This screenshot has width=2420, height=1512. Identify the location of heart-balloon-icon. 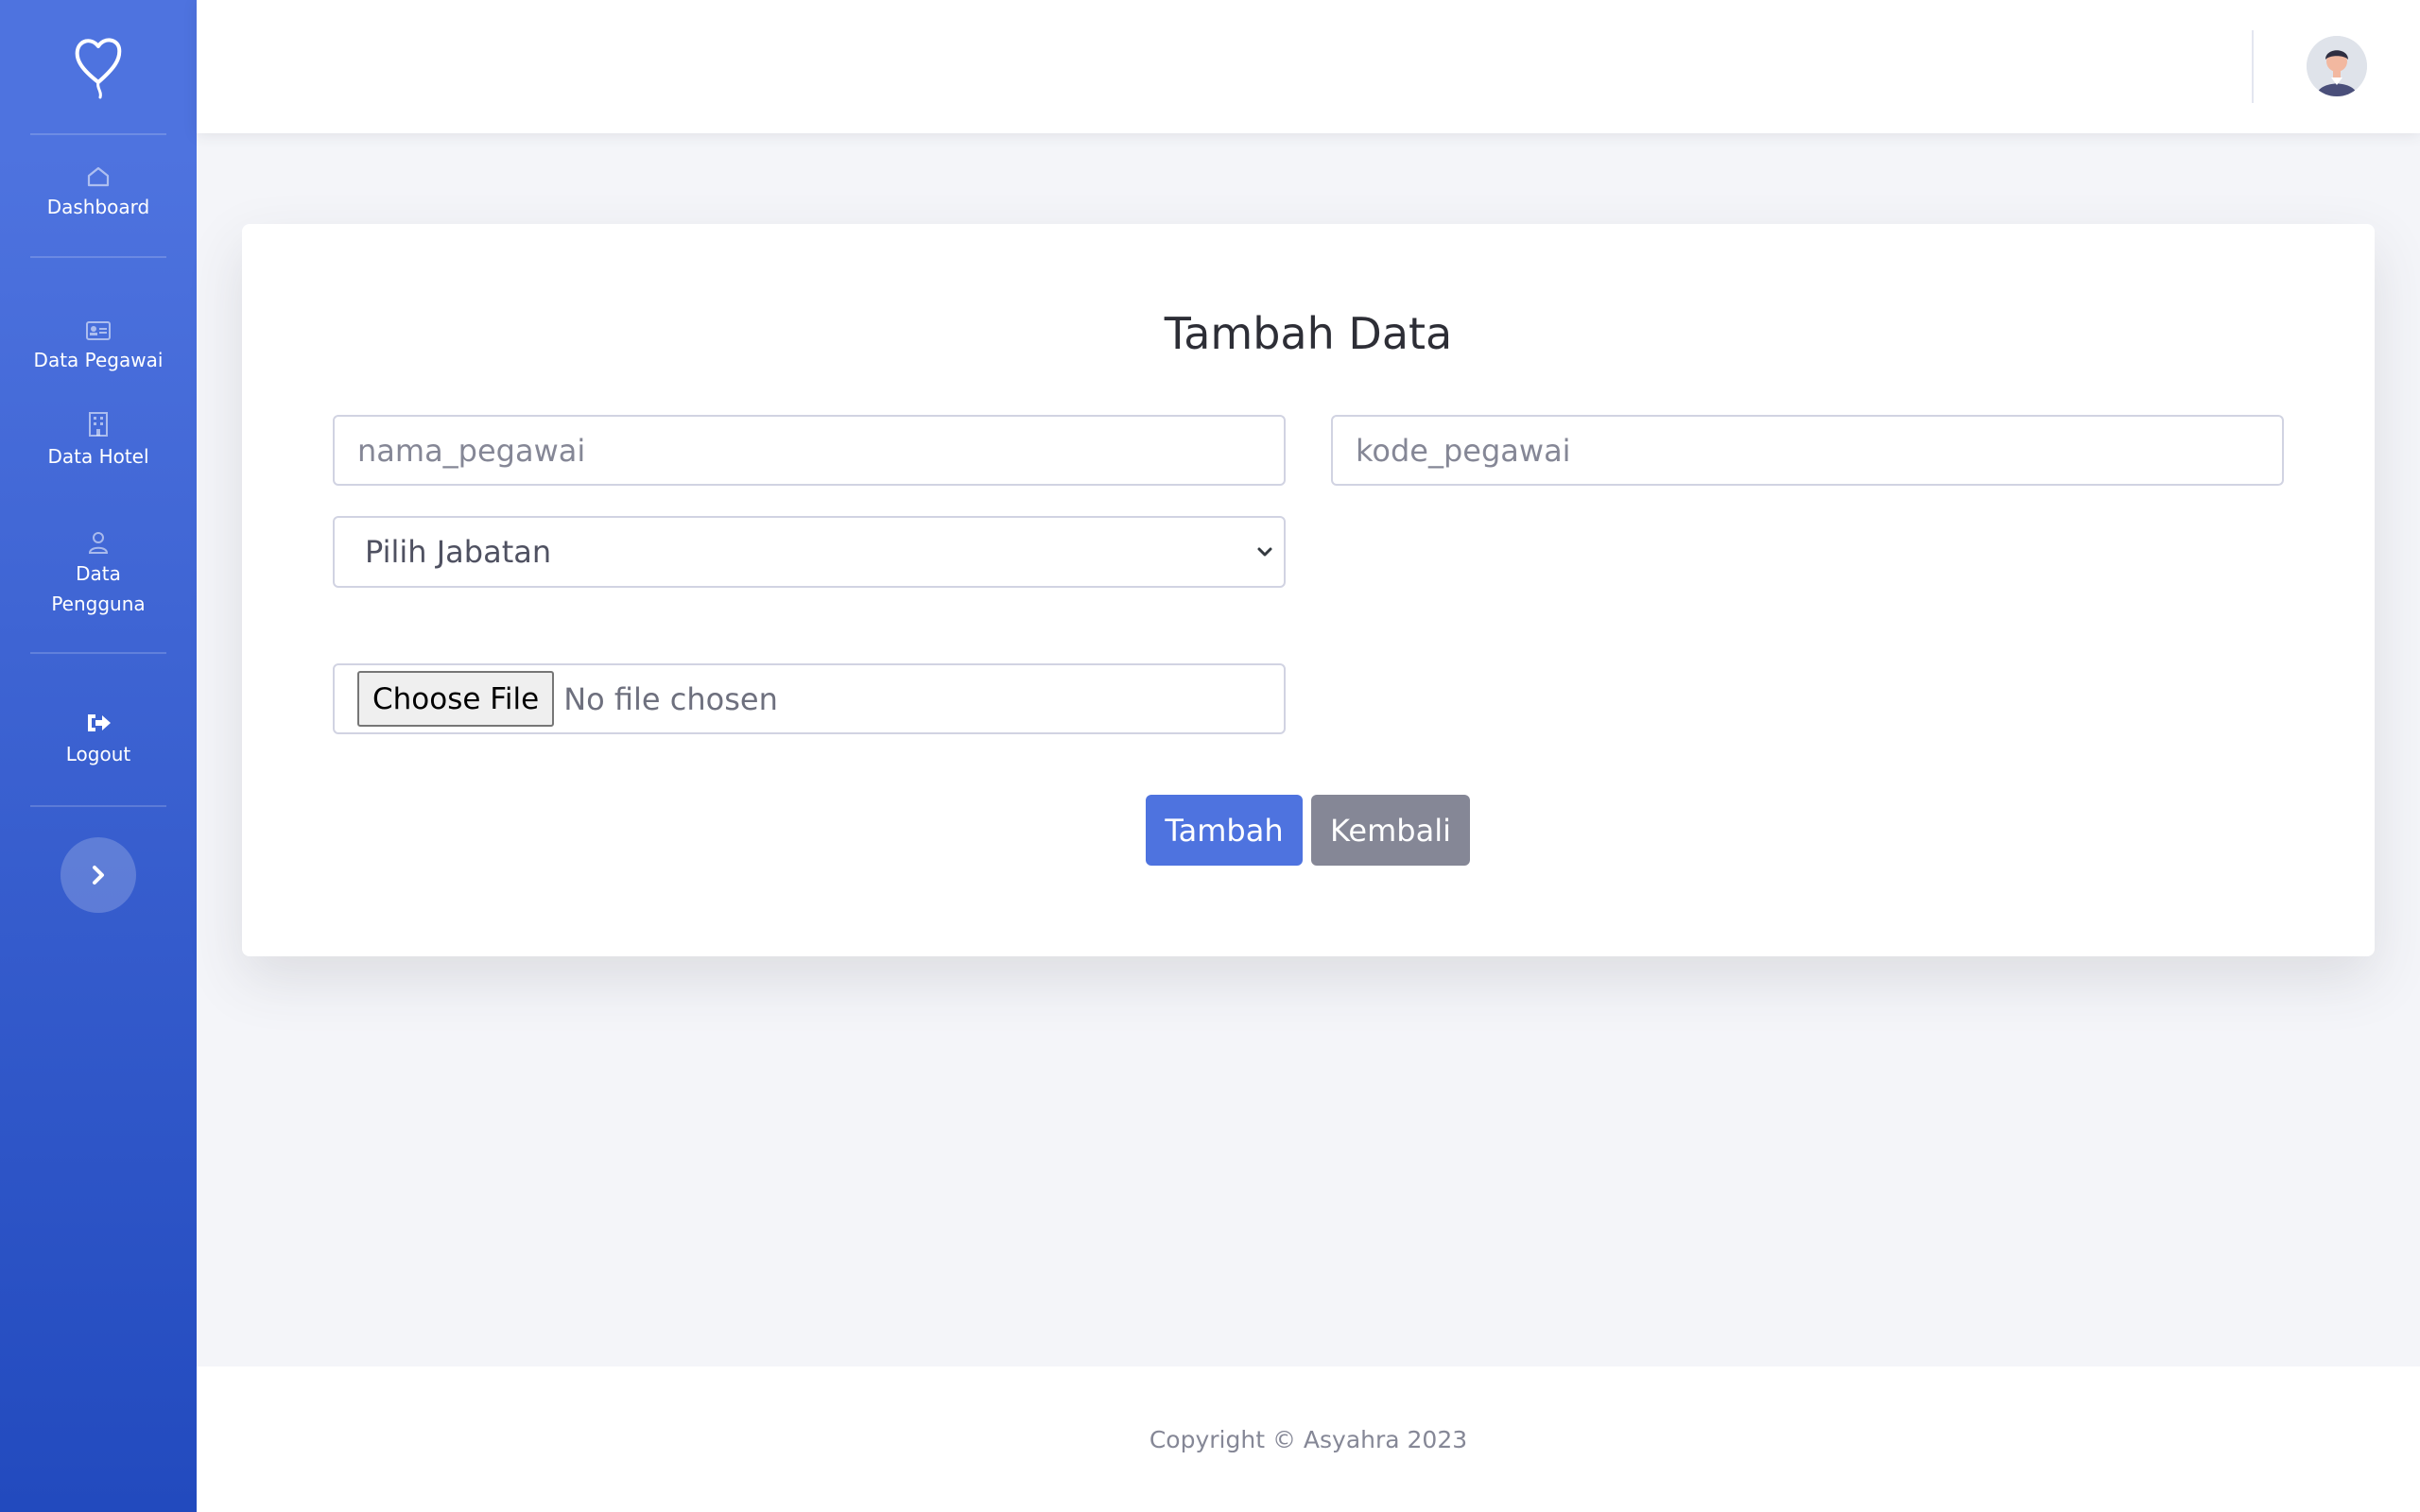
(99, 68).